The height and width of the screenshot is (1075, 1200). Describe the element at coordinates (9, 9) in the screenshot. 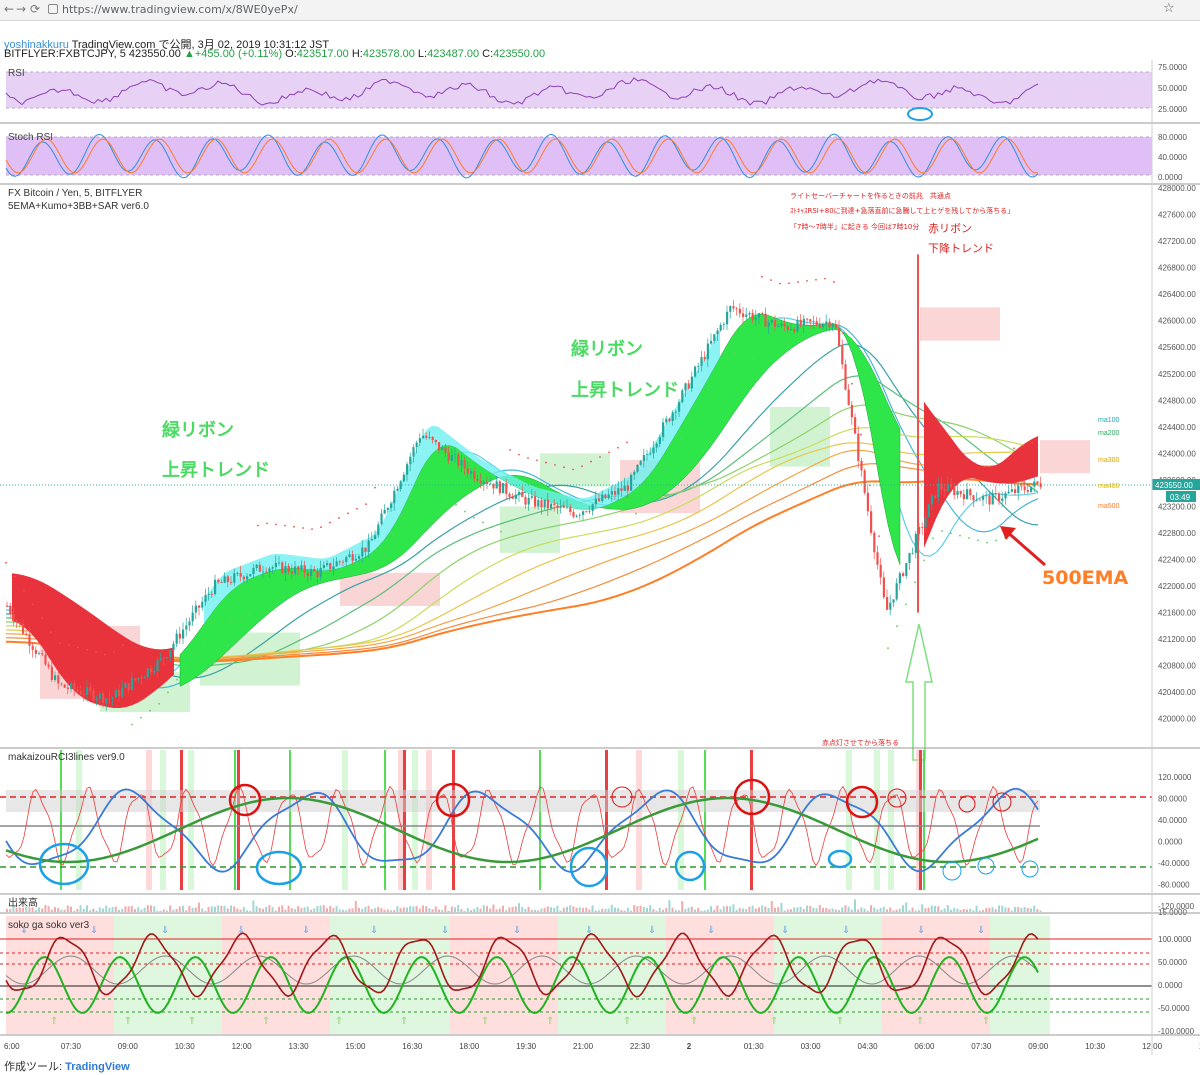

I see `back-icon: ←` at that location.